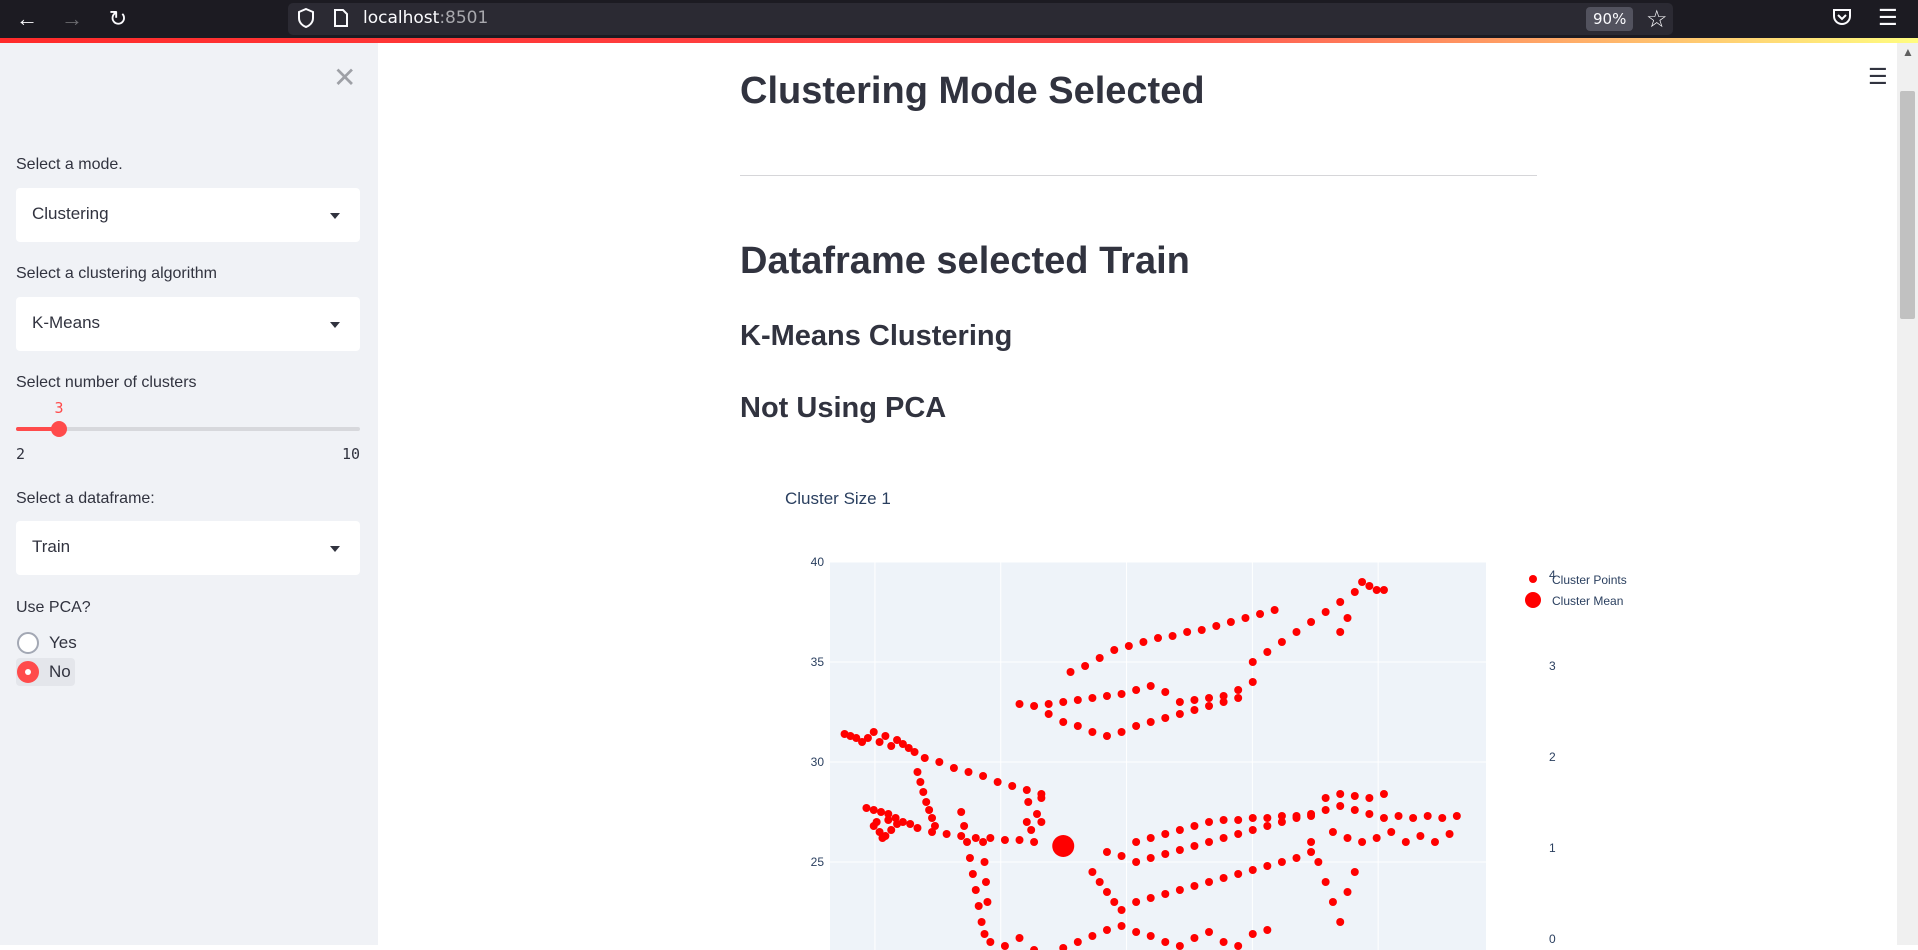 The width and height of the screenshot is (1918, 950). Describe the element at coordinates (27, 19) in the screenshot. I see `back-icon: ←` at that location.